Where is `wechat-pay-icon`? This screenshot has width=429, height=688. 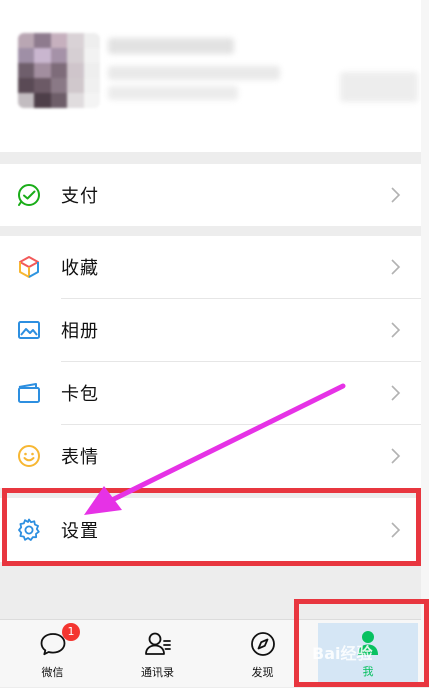 wechat-pay-icon is located at coordinates (29, 195).